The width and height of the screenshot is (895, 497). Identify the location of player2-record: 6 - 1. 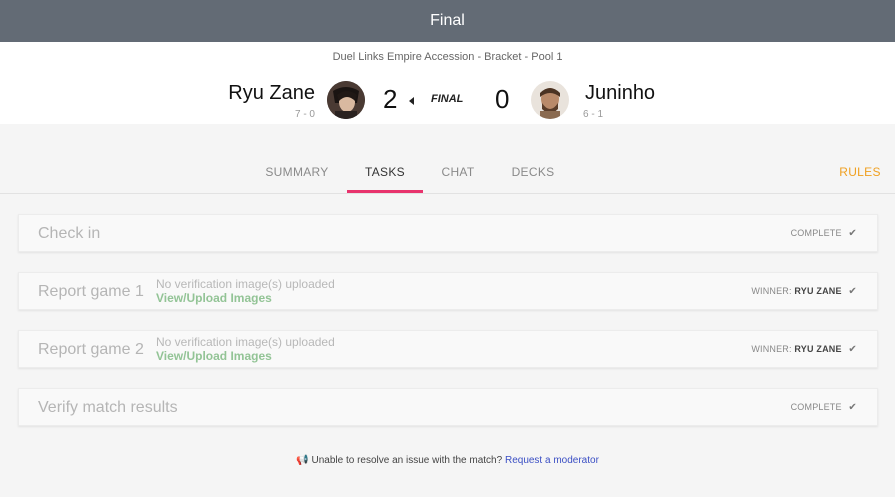
(593, 114).